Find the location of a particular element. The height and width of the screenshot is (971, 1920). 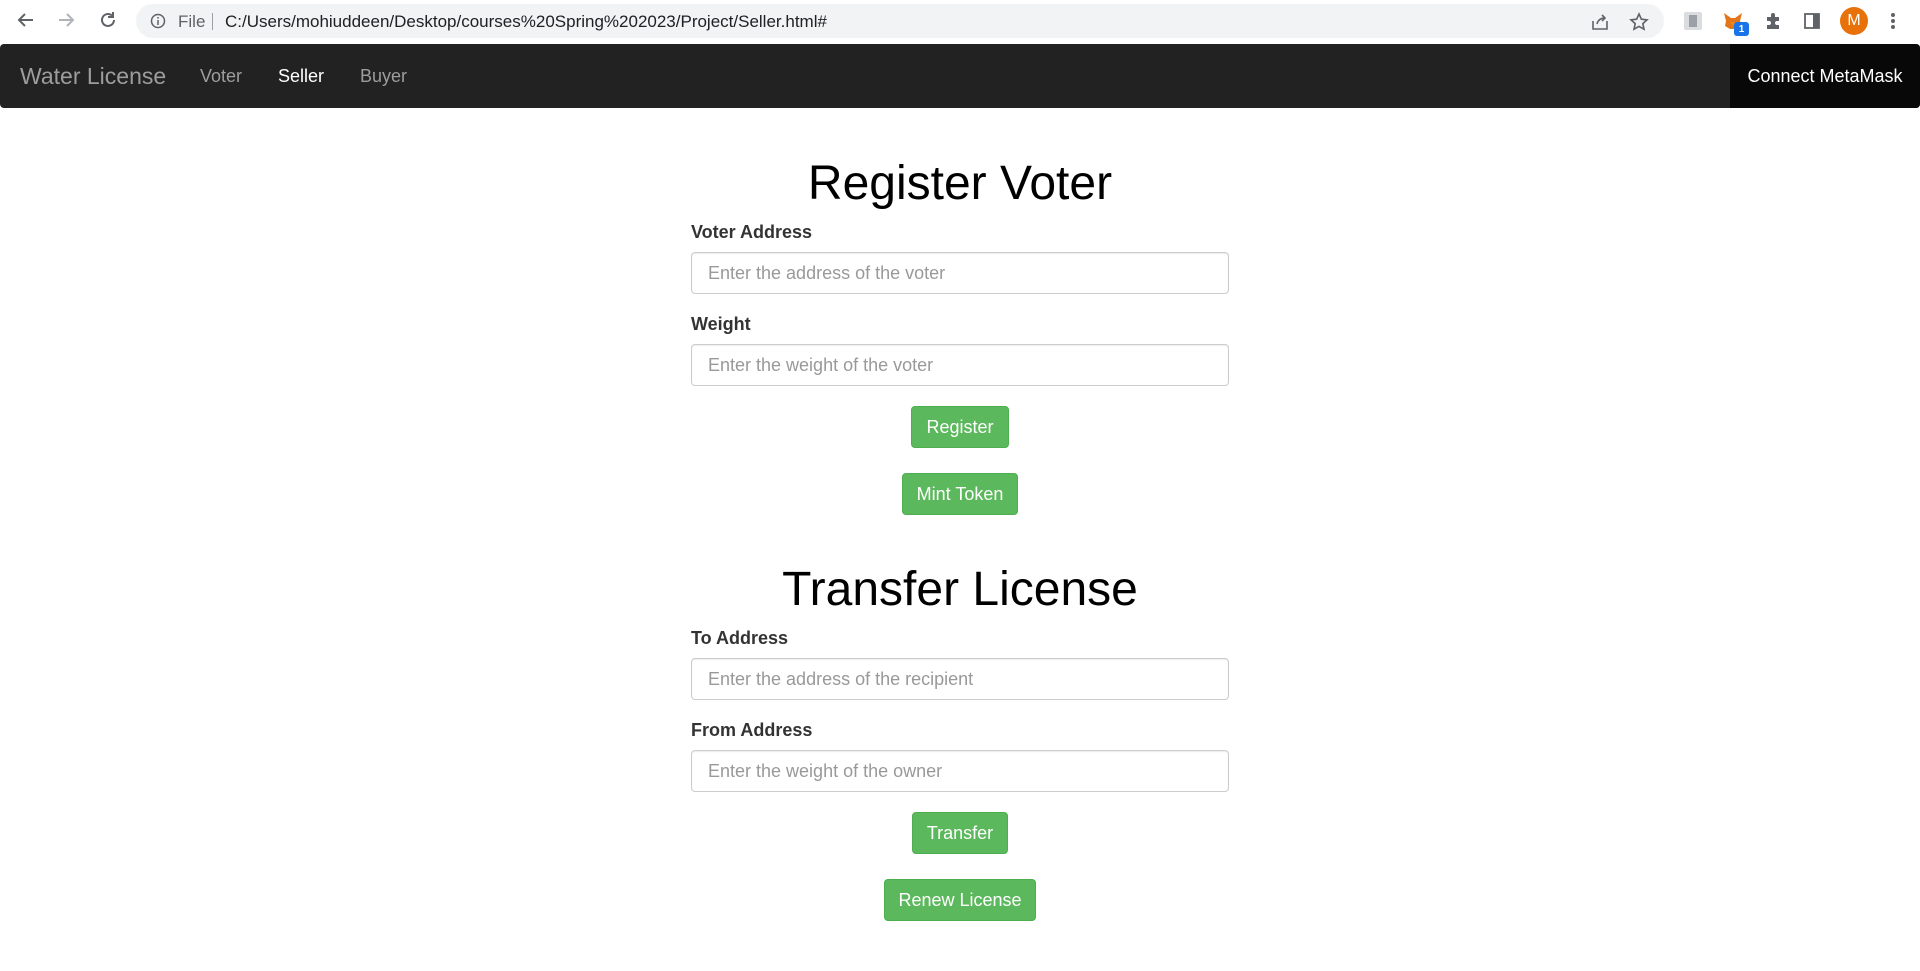

profile-avatar: M is located at coordinates (1854, 21).